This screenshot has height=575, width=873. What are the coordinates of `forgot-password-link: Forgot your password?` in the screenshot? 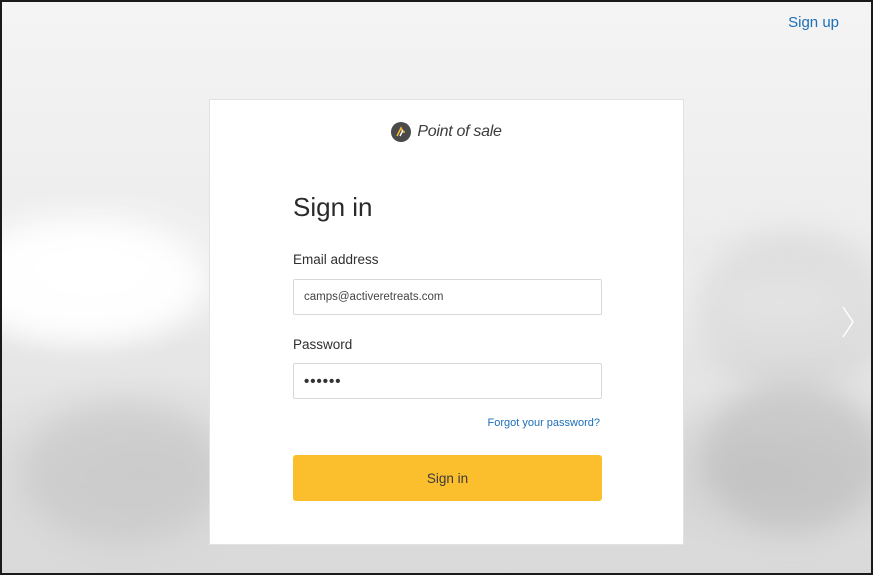 It's located at (544, 423).